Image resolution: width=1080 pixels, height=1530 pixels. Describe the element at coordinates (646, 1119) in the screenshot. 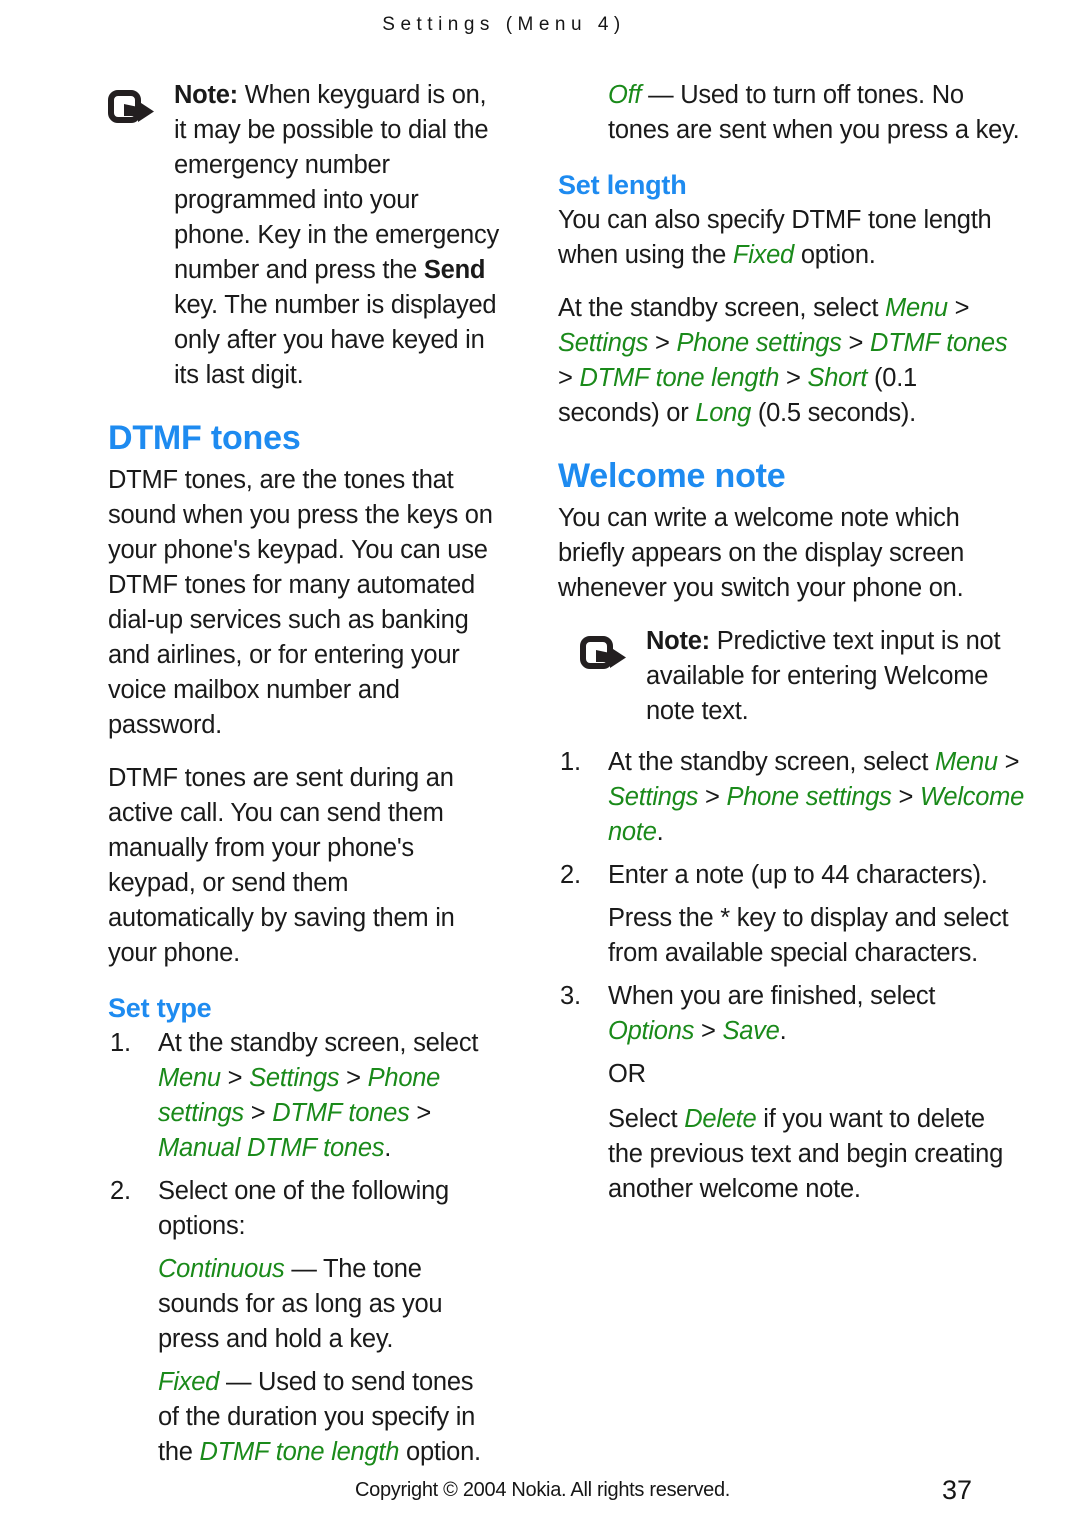

I see `delete-text-before: Select` at that location.